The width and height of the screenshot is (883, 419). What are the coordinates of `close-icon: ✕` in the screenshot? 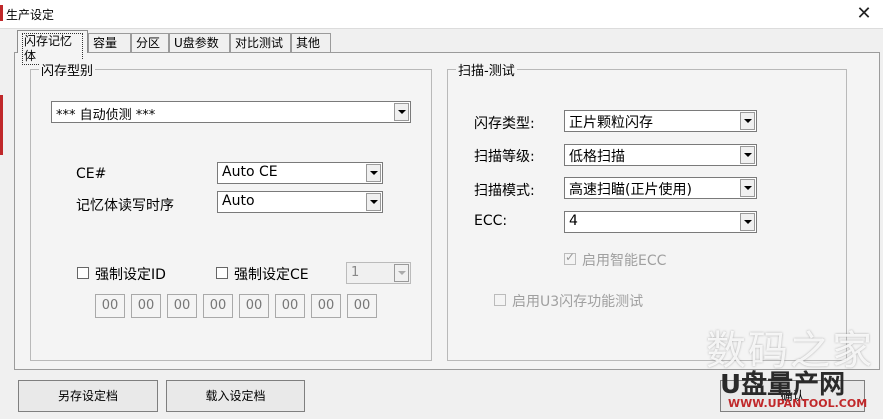 It's located at (864, 14).